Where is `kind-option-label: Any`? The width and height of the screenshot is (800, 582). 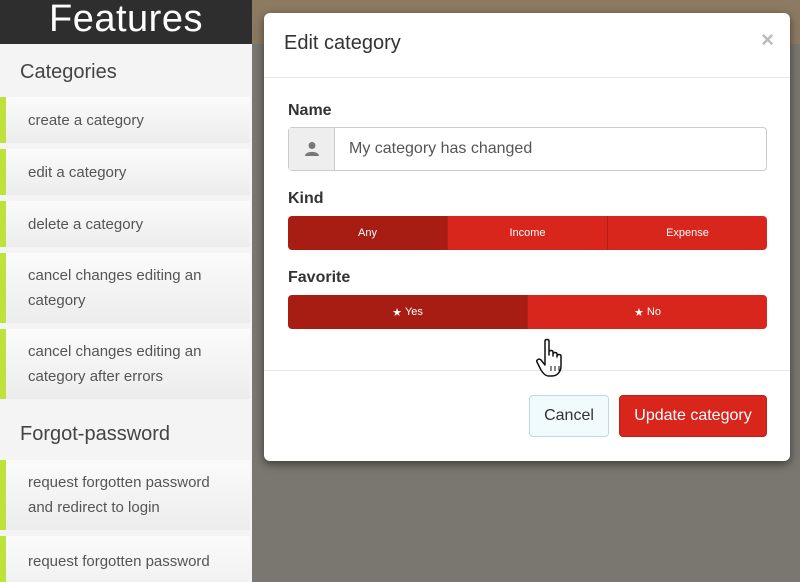
kind-option-label: Any is located at coordinates (367, 233).